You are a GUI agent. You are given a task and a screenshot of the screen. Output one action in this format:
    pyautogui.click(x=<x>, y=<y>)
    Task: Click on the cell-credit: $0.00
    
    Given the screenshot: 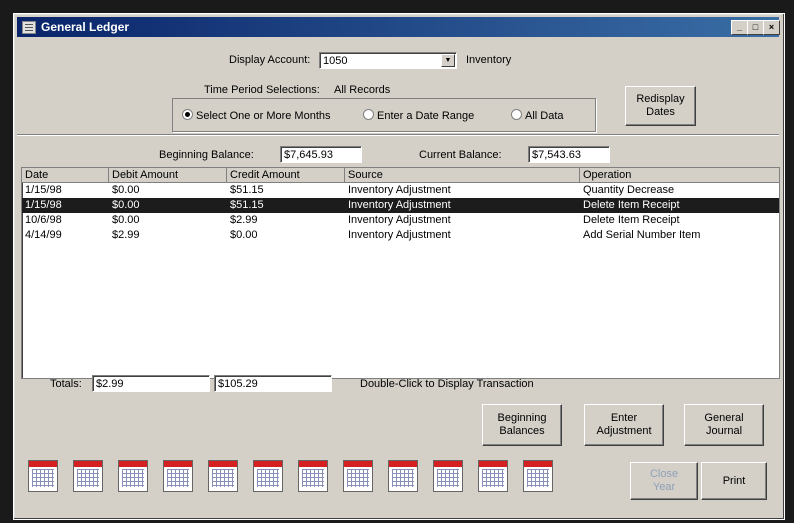 What is the action you would take?
    pyautogui.click(x=244, y=235)
    